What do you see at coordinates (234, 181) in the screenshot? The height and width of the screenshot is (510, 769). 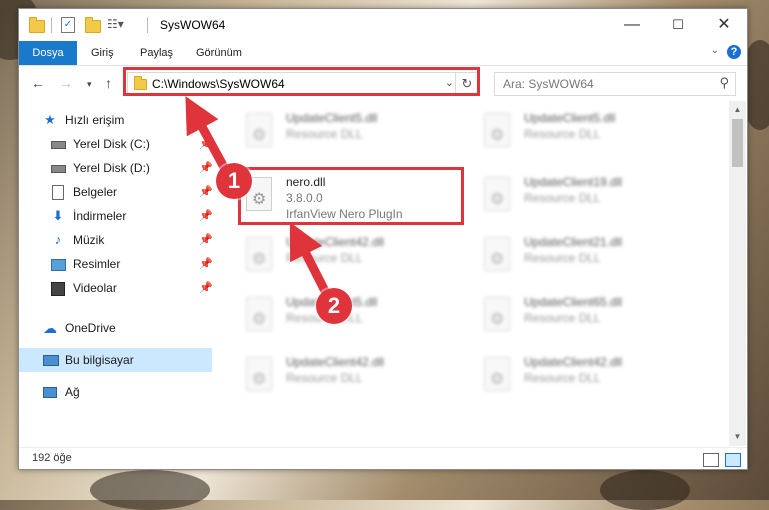 I see `step-badge-1: 1` at bounding box center [234, 181].